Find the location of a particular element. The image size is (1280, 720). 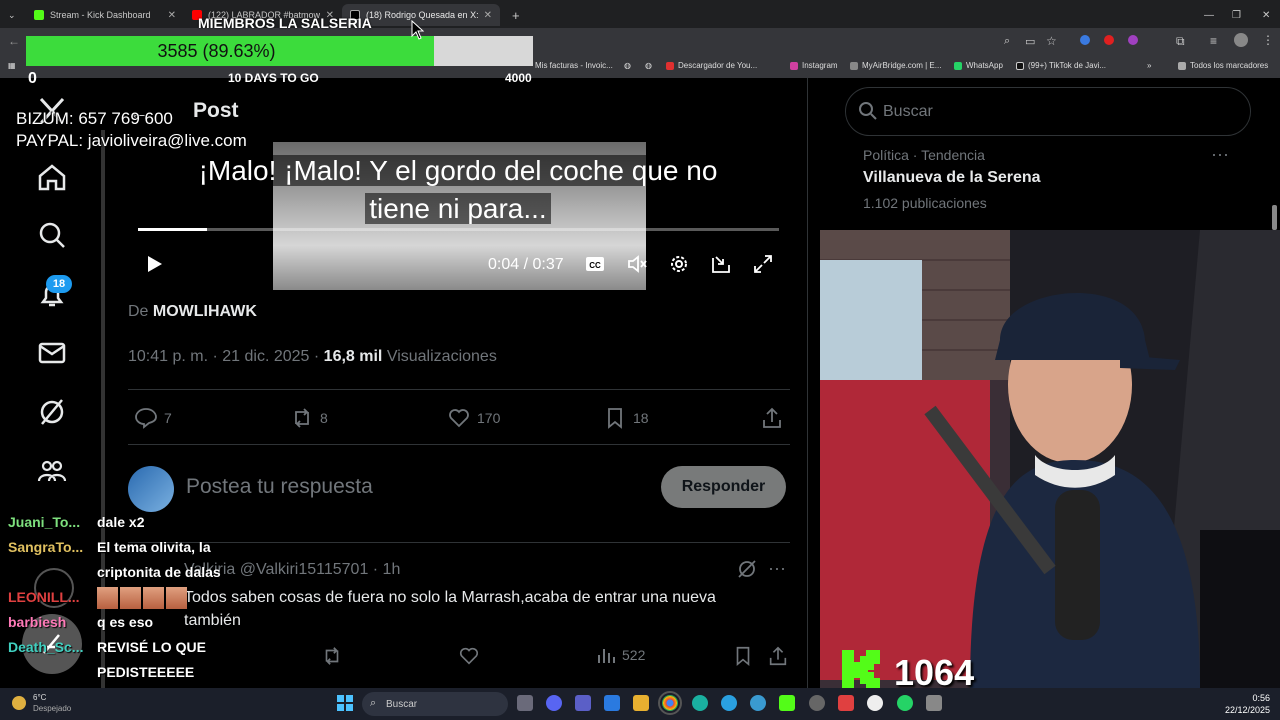

reply-action: 7 is located at coordinates (153, 418).